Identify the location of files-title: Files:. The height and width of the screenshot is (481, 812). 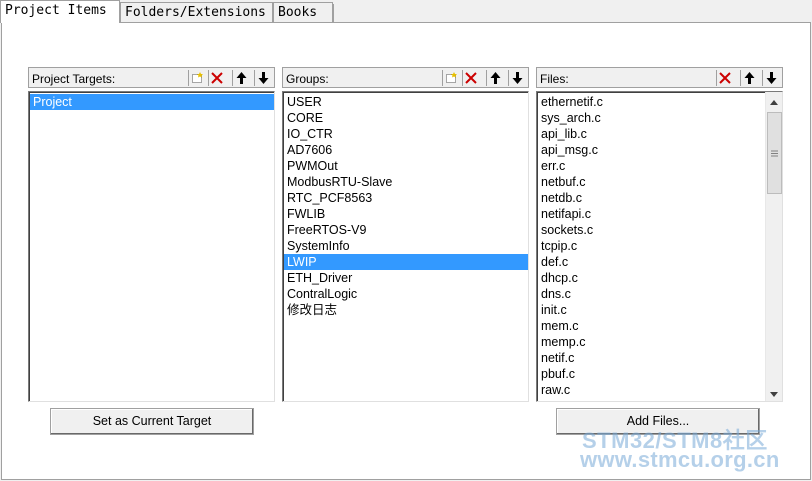
(554, 79).